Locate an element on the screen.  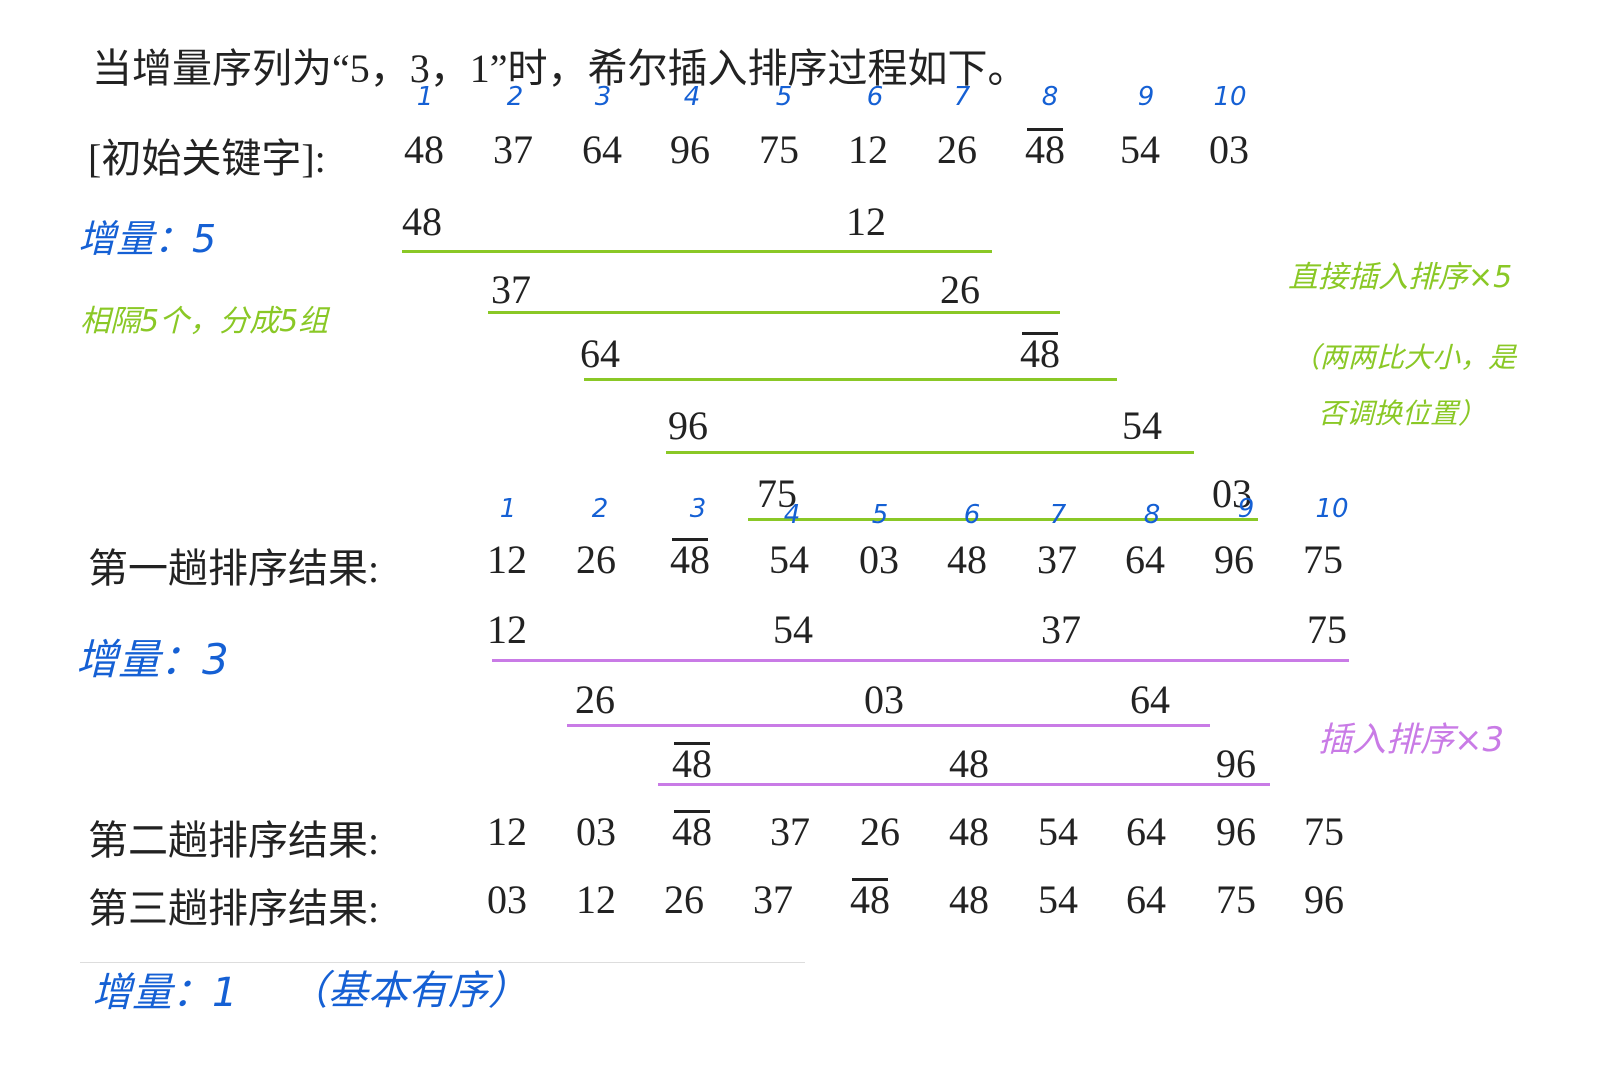
group-element: 75 is located at coordinates (1327, 629).